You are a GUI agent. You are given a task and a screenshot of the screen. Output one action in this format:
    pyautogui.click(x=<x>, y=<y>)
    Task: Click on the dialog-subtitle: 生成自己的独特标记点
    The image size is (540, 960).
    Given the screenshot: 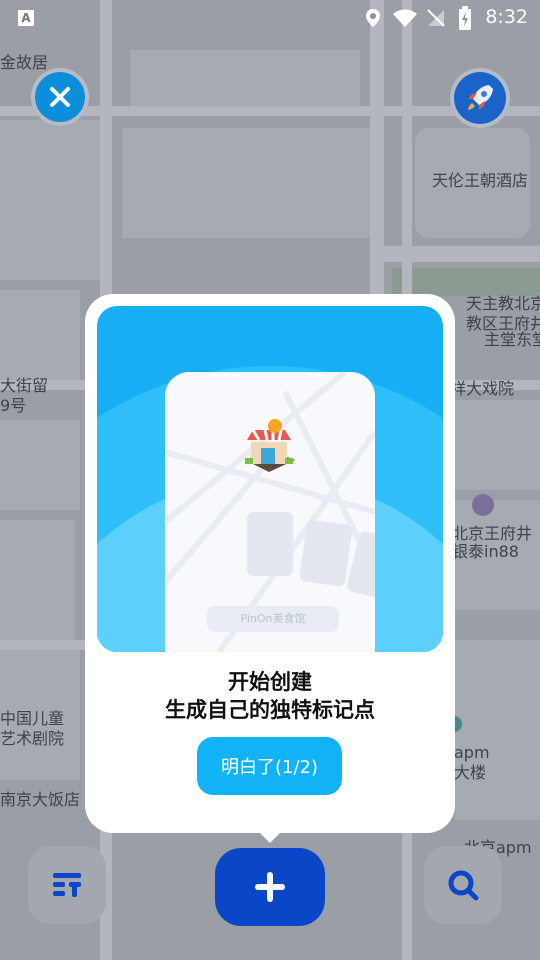 What is the action you would take?
    pyautogui.click(x=270, y=710)
    